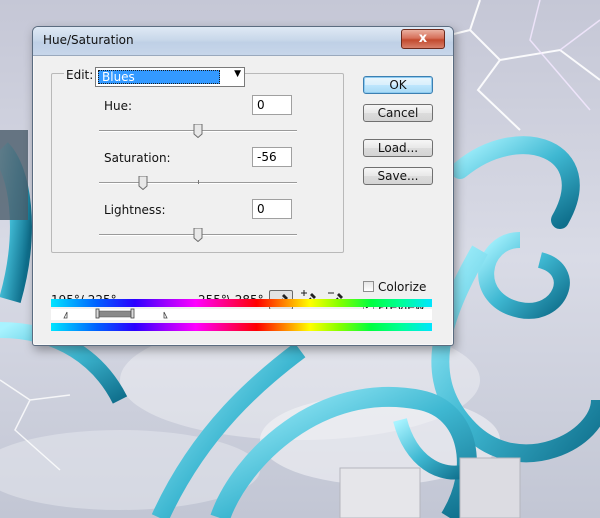 The width and height of the screenshot is (600, 518). Describe the element at coordinates (137, 158) in the screenshot. I see `saturation-label: Saturation:` at that location.